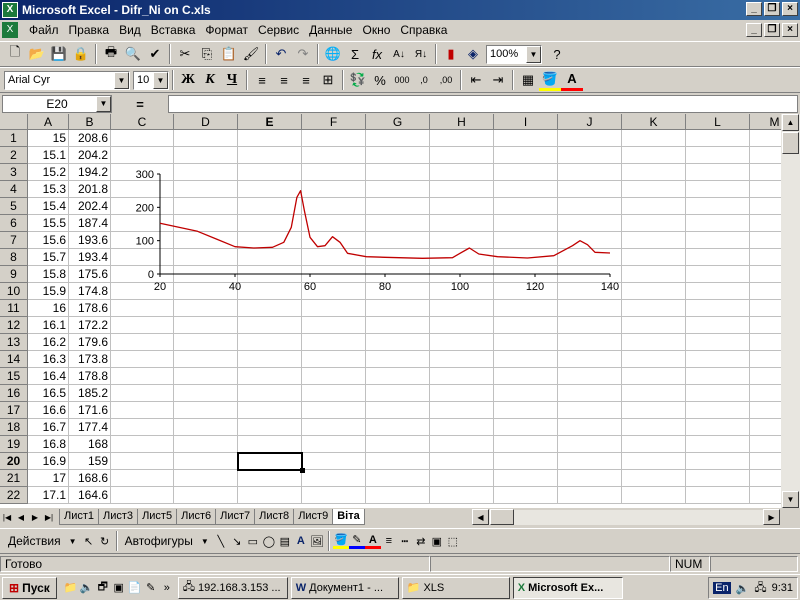 The image size is (800, 600). Describe the element at coordinates (67, 80) in the screenshot. I see `font-select: Arial Cyr ▼` at that location.